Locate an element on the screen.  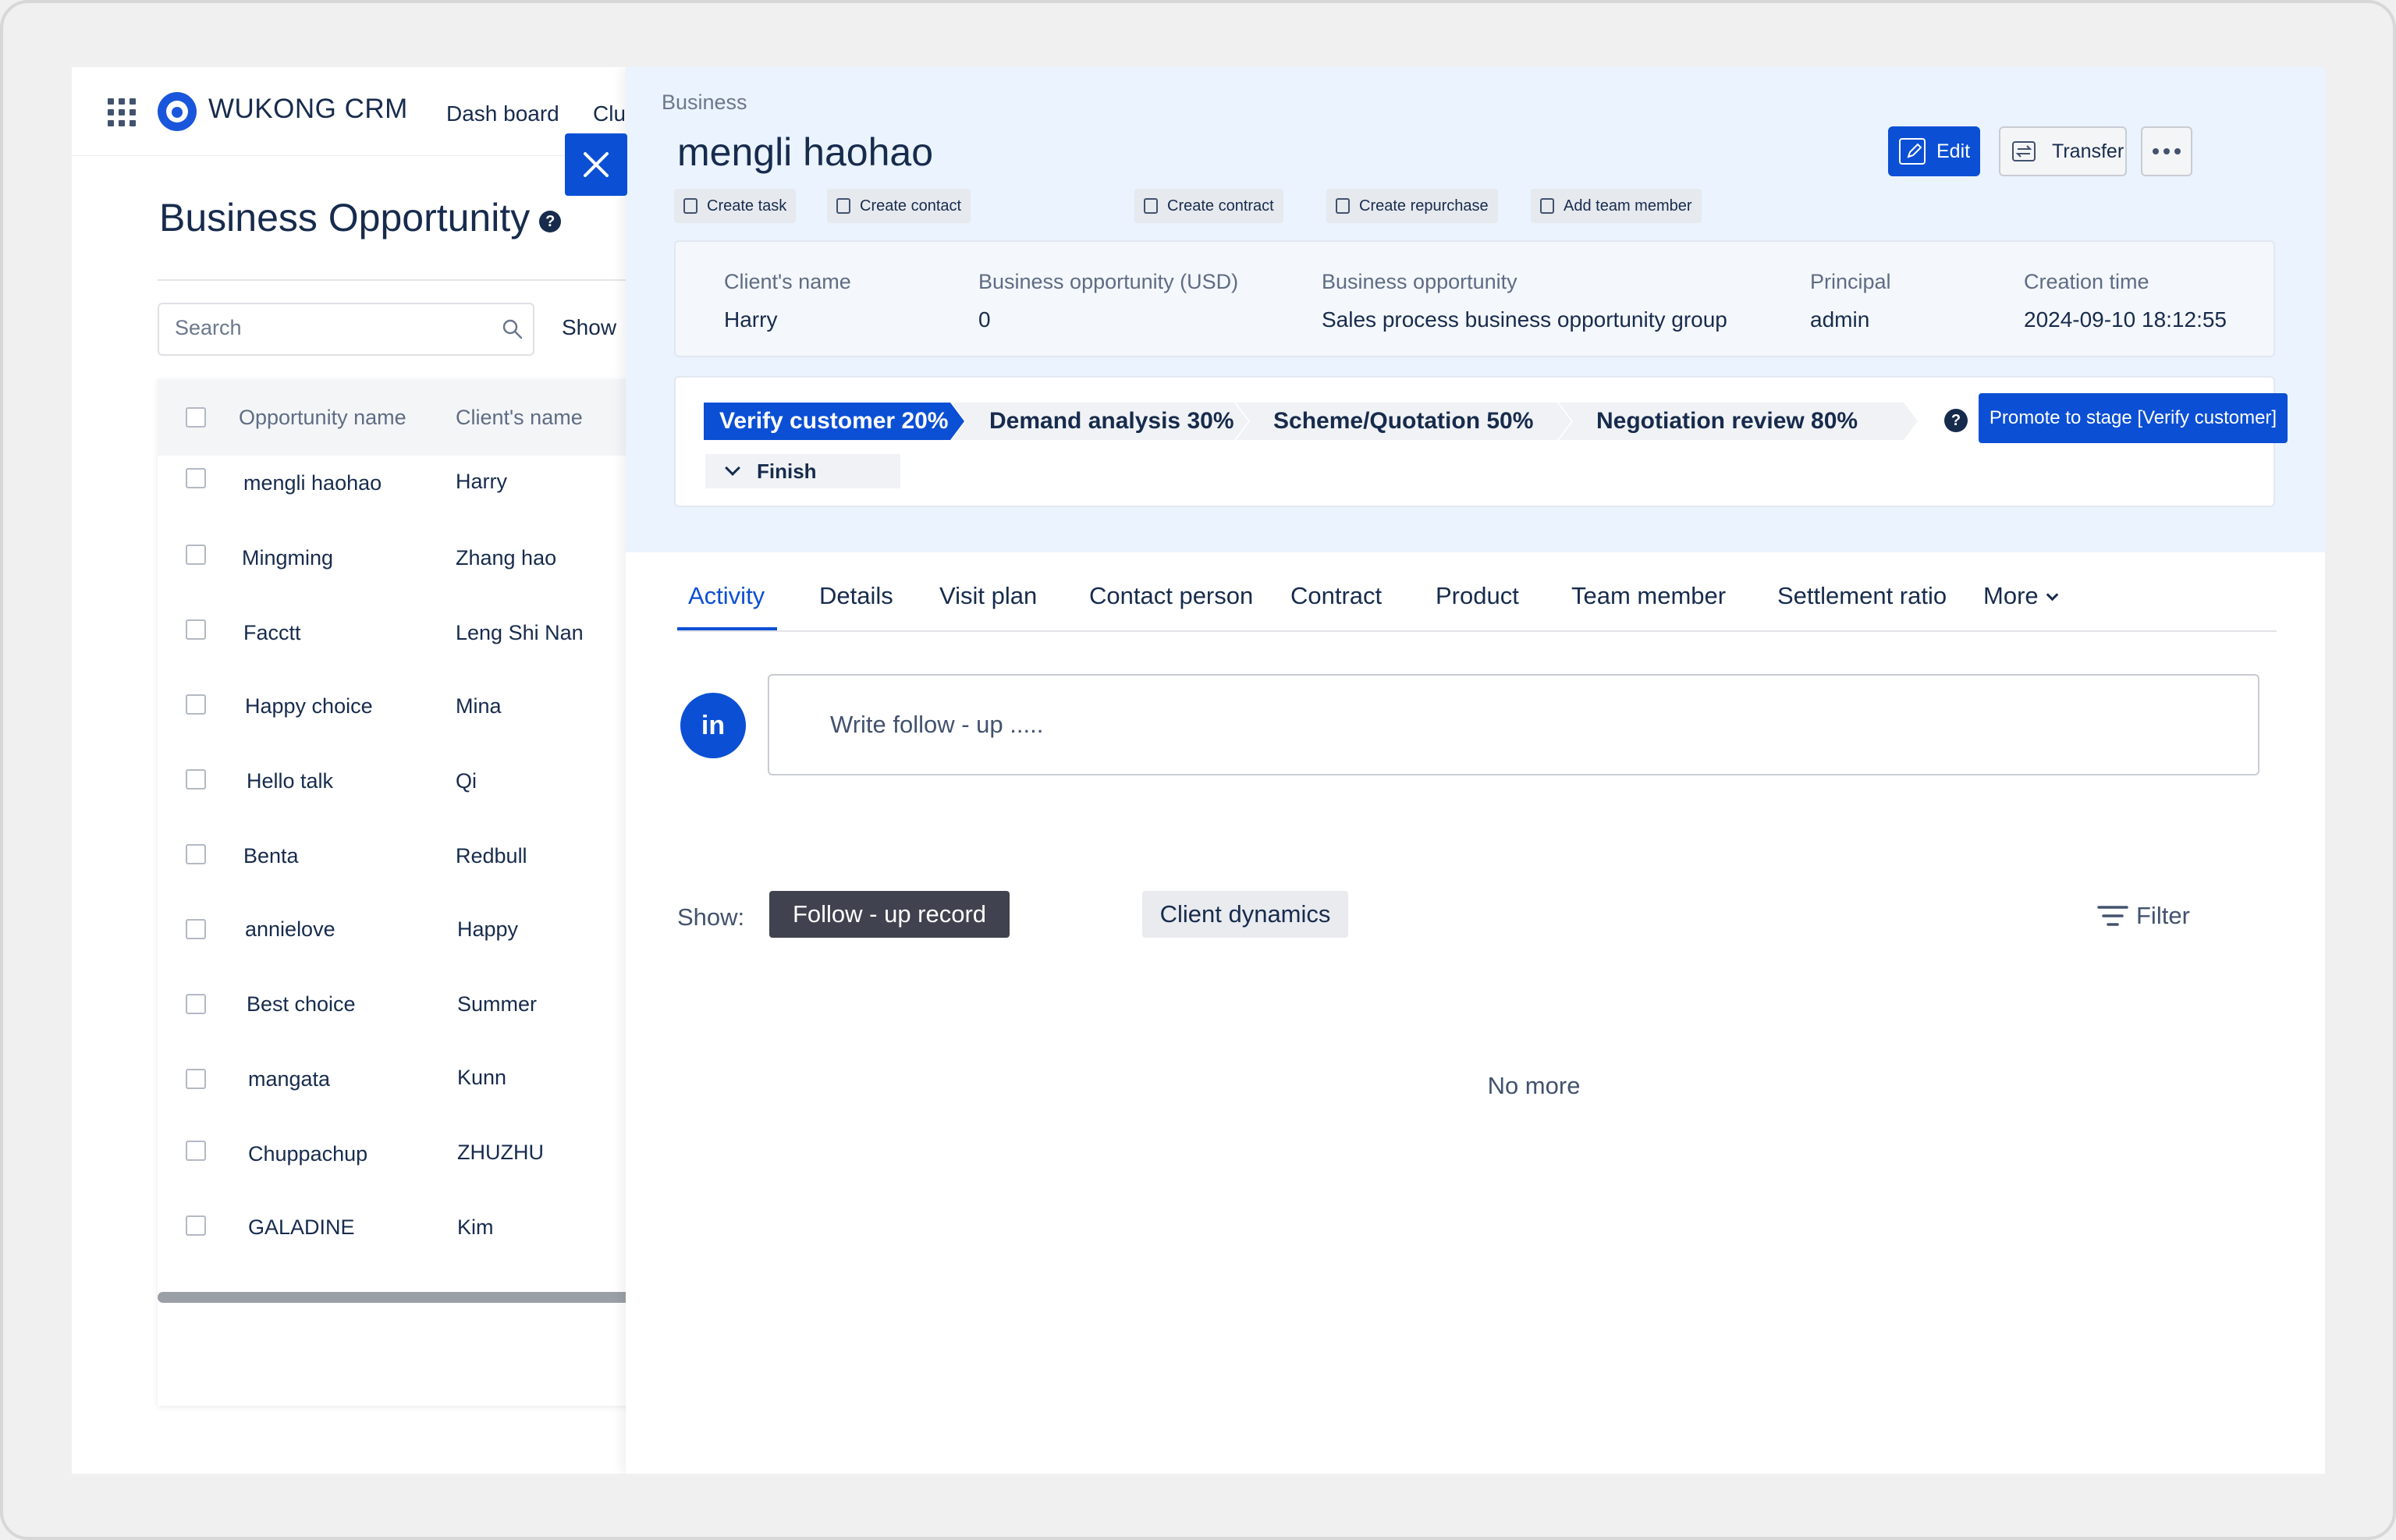
table-row: annielove Happy is located at coordinates (396, 946).